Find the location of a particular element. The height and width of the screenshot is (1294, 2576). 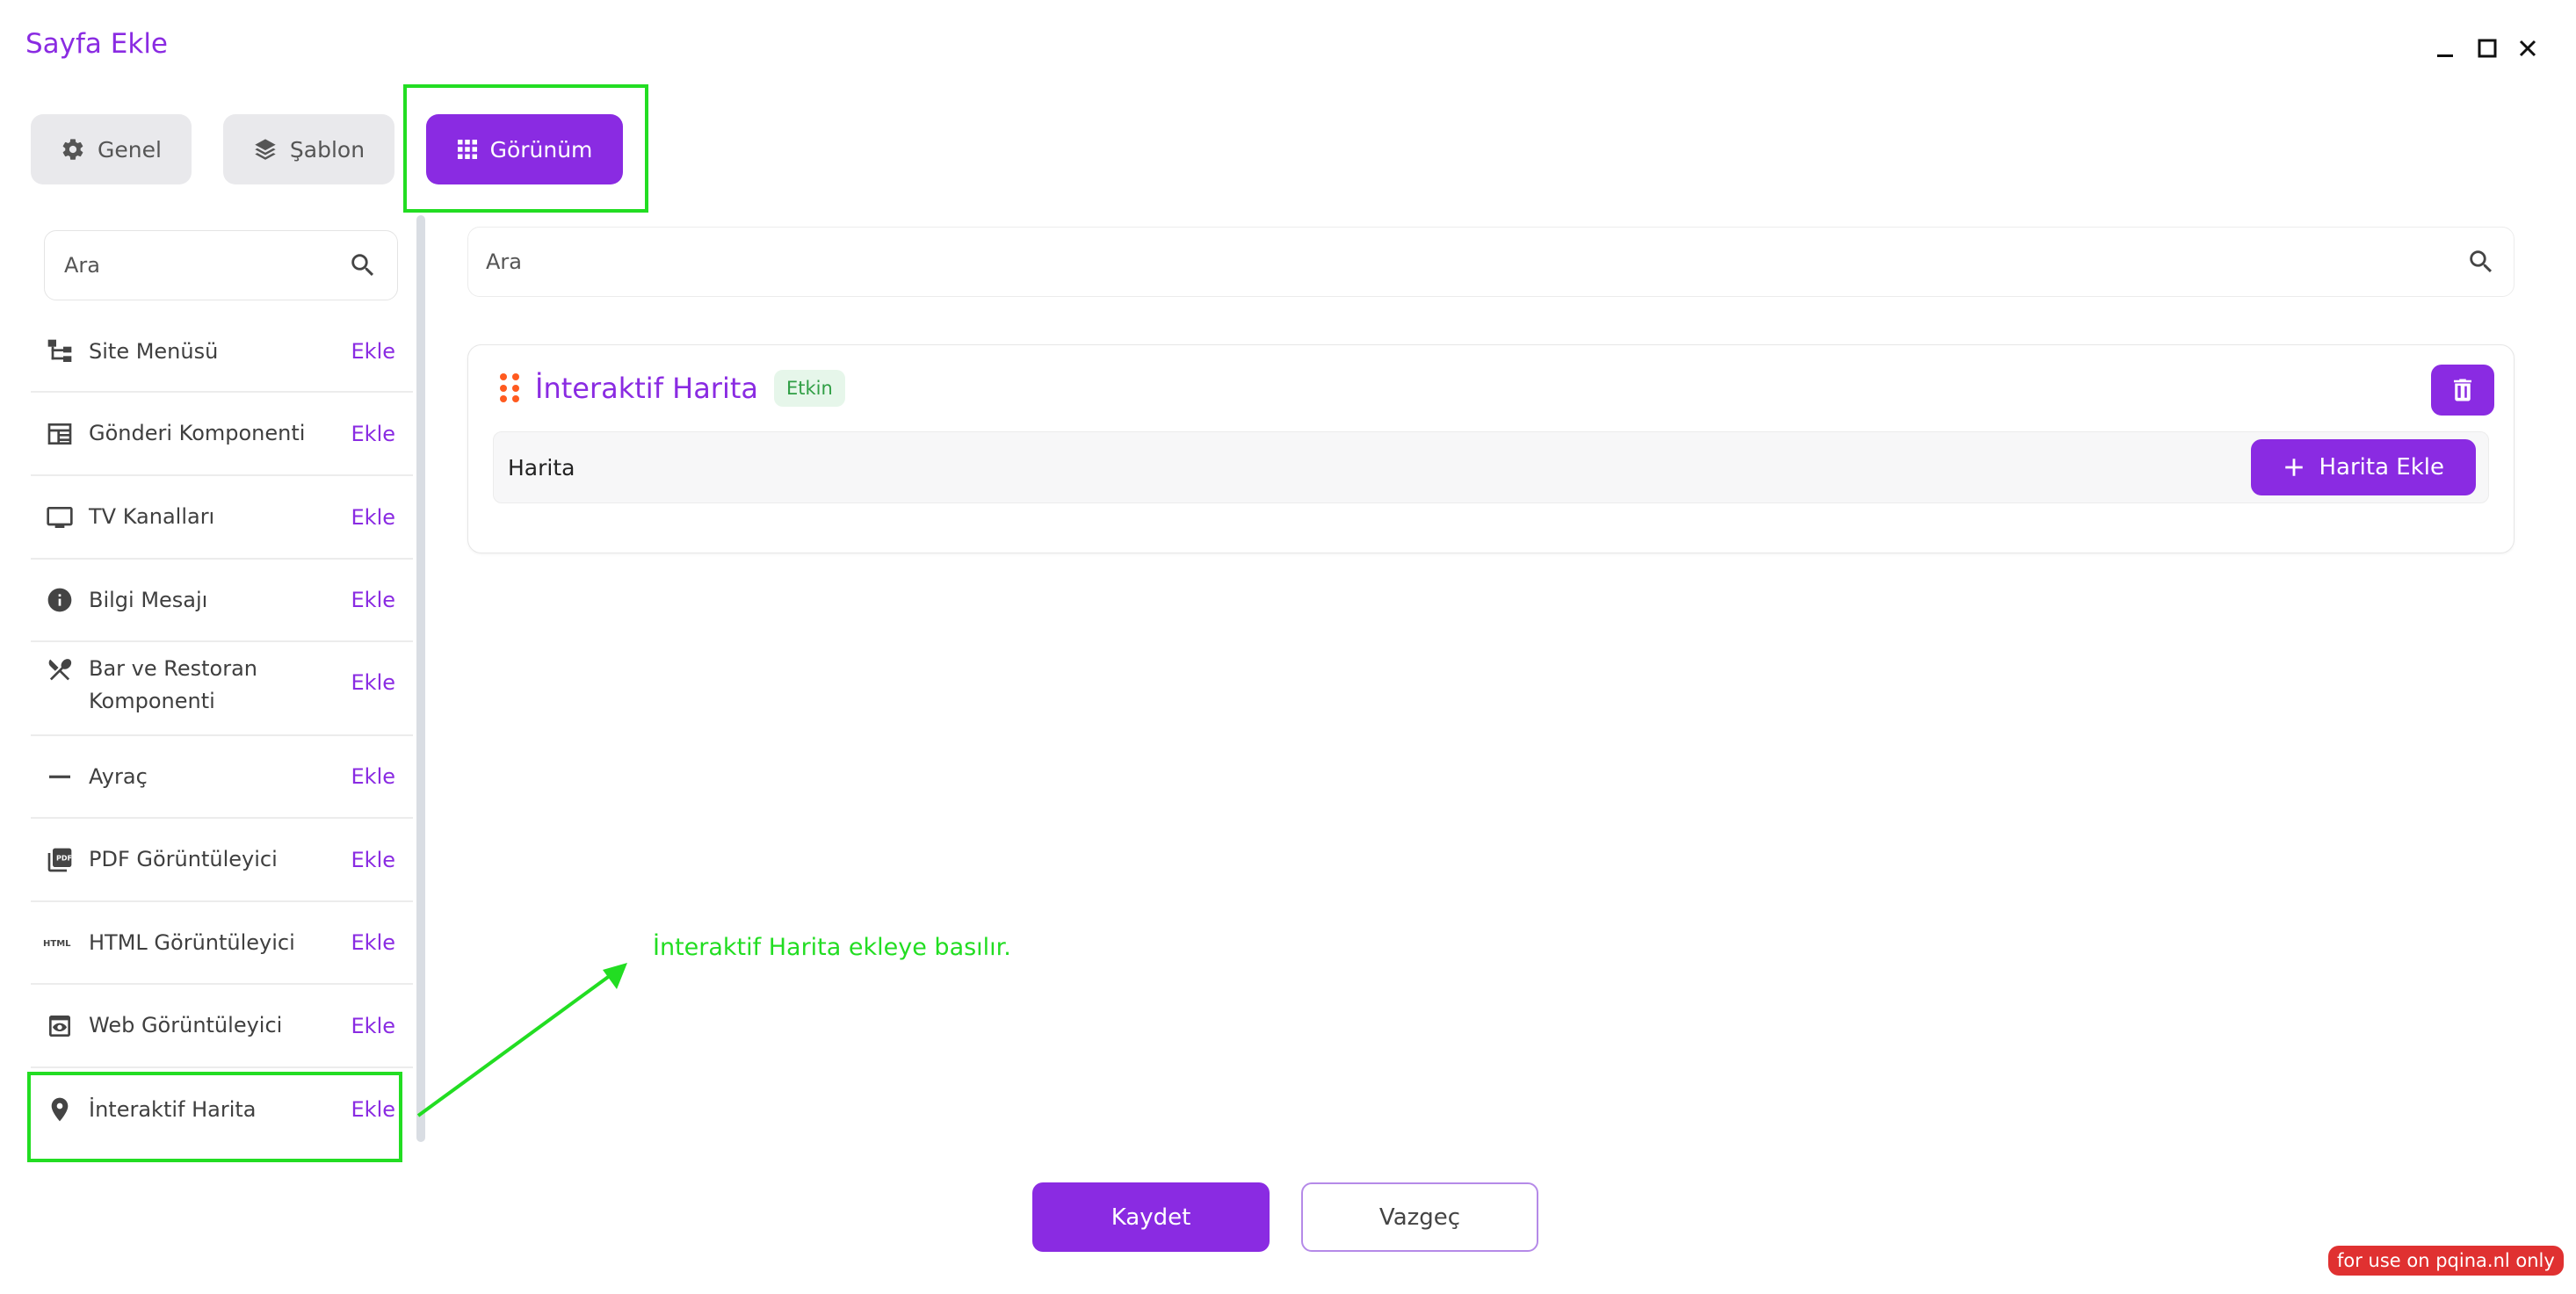

trash-icon is located at coordinates (2462, 390).